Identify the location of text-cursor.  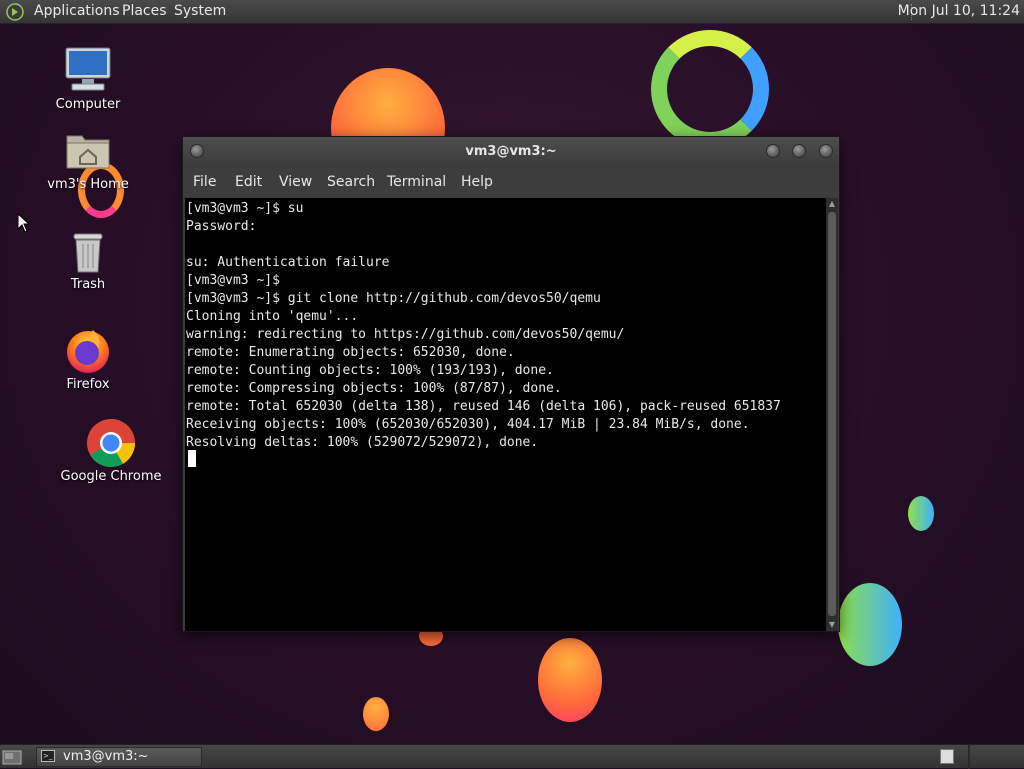
(192, 458).